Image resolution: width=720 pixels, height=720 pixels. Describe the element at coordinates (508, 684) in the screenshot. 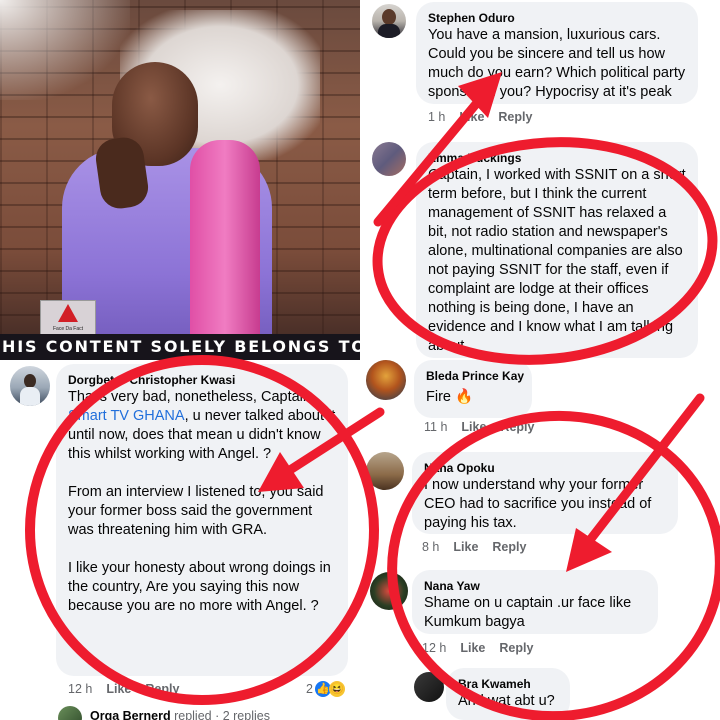

I see `comment-author: Bra Kwameh` at that location.